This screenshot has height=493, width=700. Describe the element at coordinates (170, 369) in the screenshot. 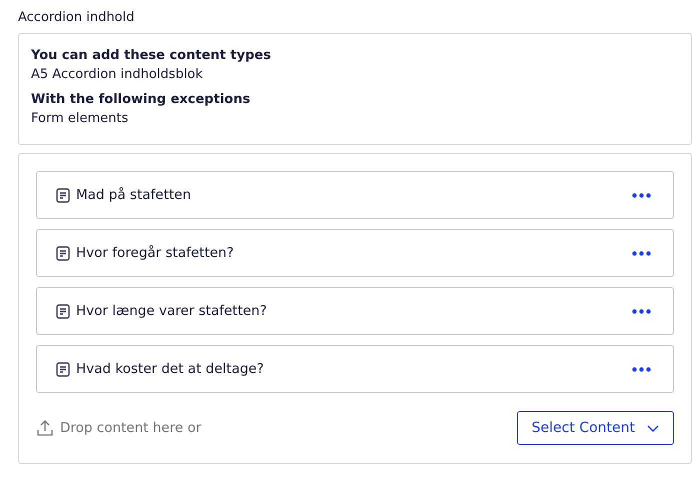

I see `item-title: Hvad koster det at deltage?` at that location.